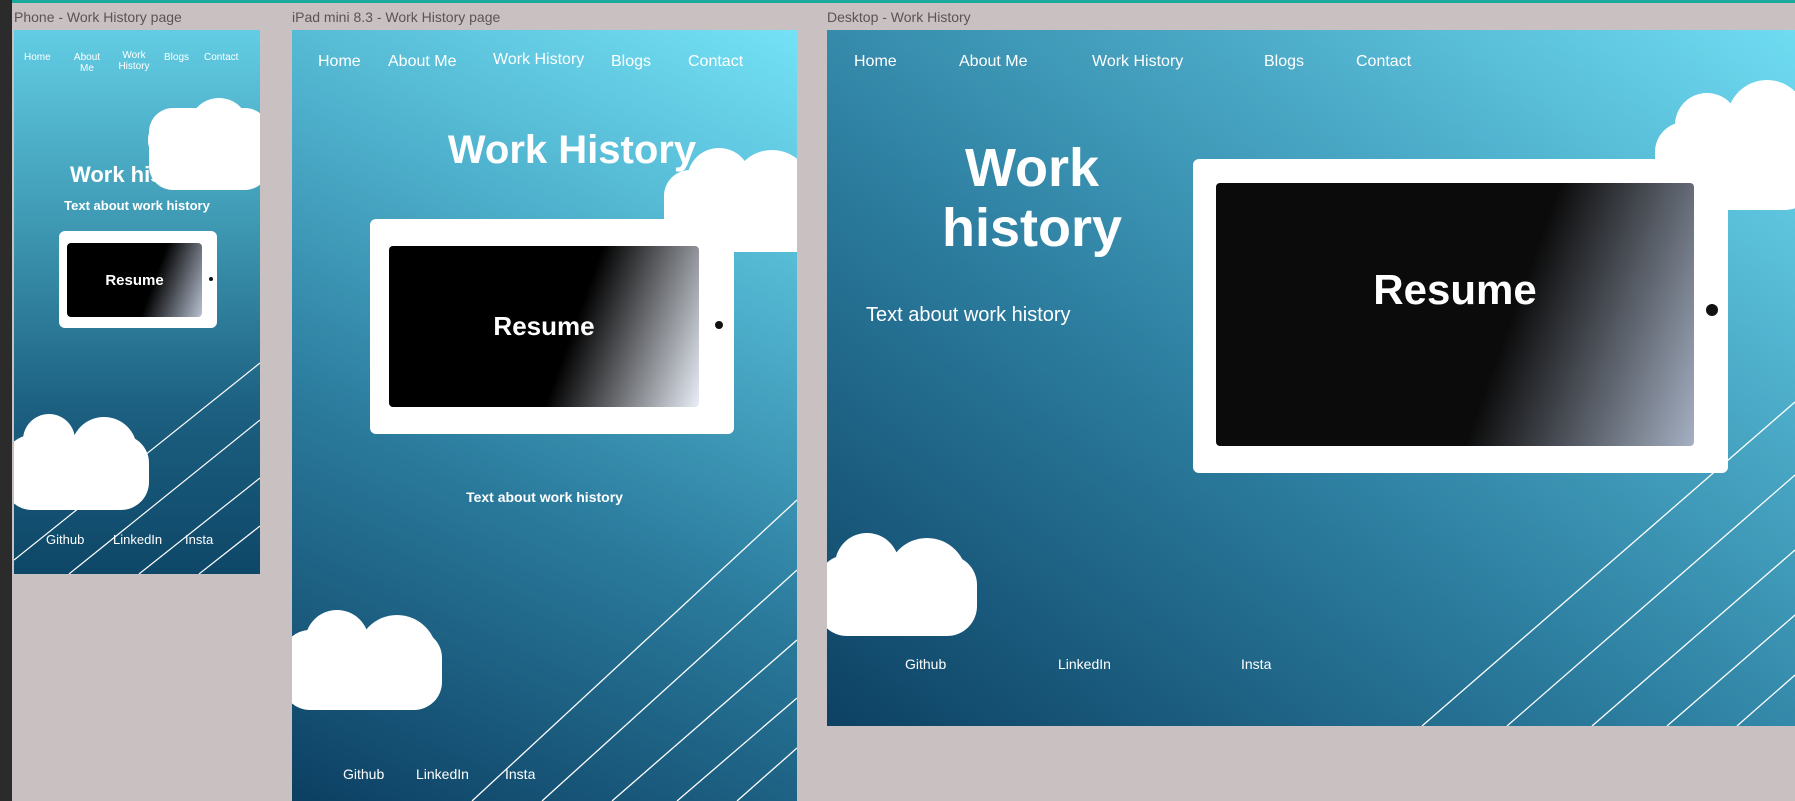  Describe the element at coordinates (899, 17) in the screenshot. I see `desktop-frame-label: Desktop - Work History` at that location.